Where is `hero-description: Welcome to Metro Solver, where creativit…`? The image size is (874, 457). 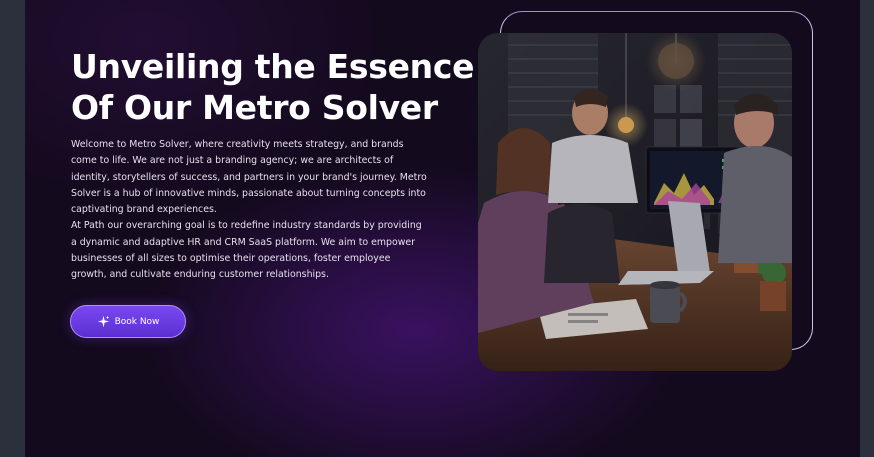 hero-description: Welcome to Metro Solver, where creativit… is located at coordinates (249, 210).